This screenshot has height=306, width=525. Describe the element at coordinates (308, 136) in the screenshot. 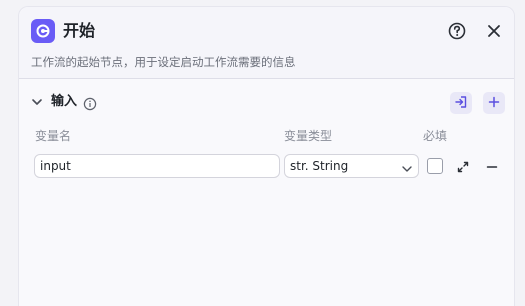

I see `column-variable-type: 变量类型` at that location.